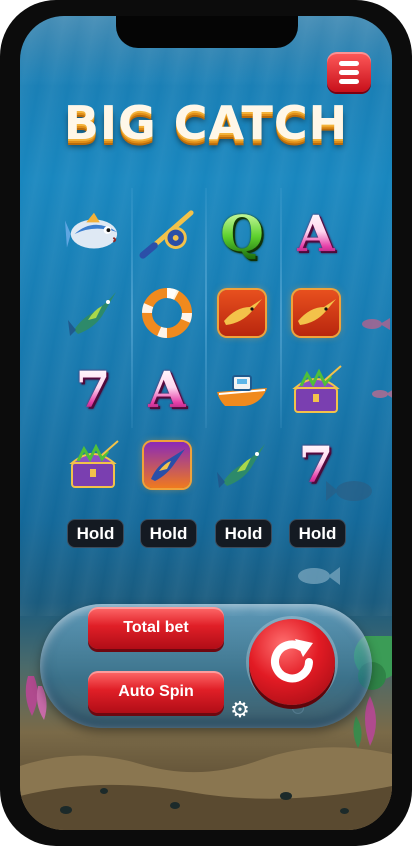 This screenshot has width=412, height=846. I want to click on phone-notch, so click(207, 32).